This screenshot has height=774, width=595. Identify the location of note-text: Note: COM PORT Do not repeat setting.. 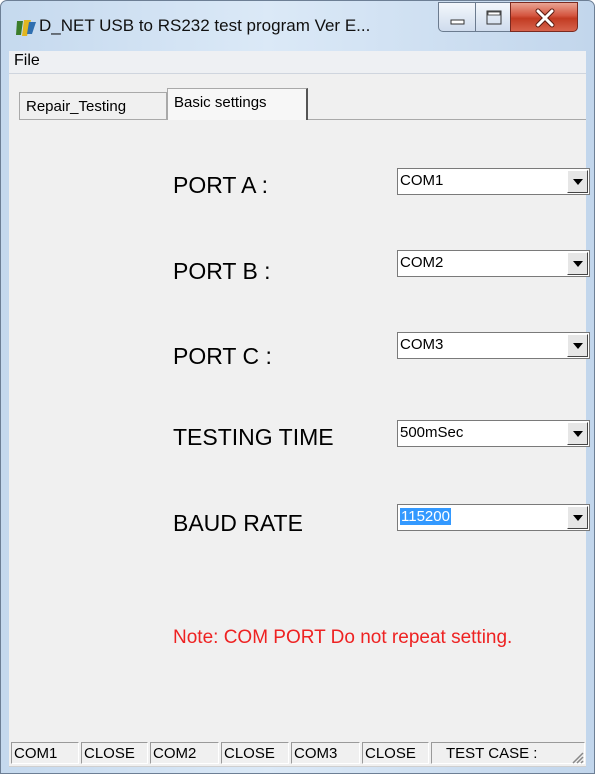
(343, 637).